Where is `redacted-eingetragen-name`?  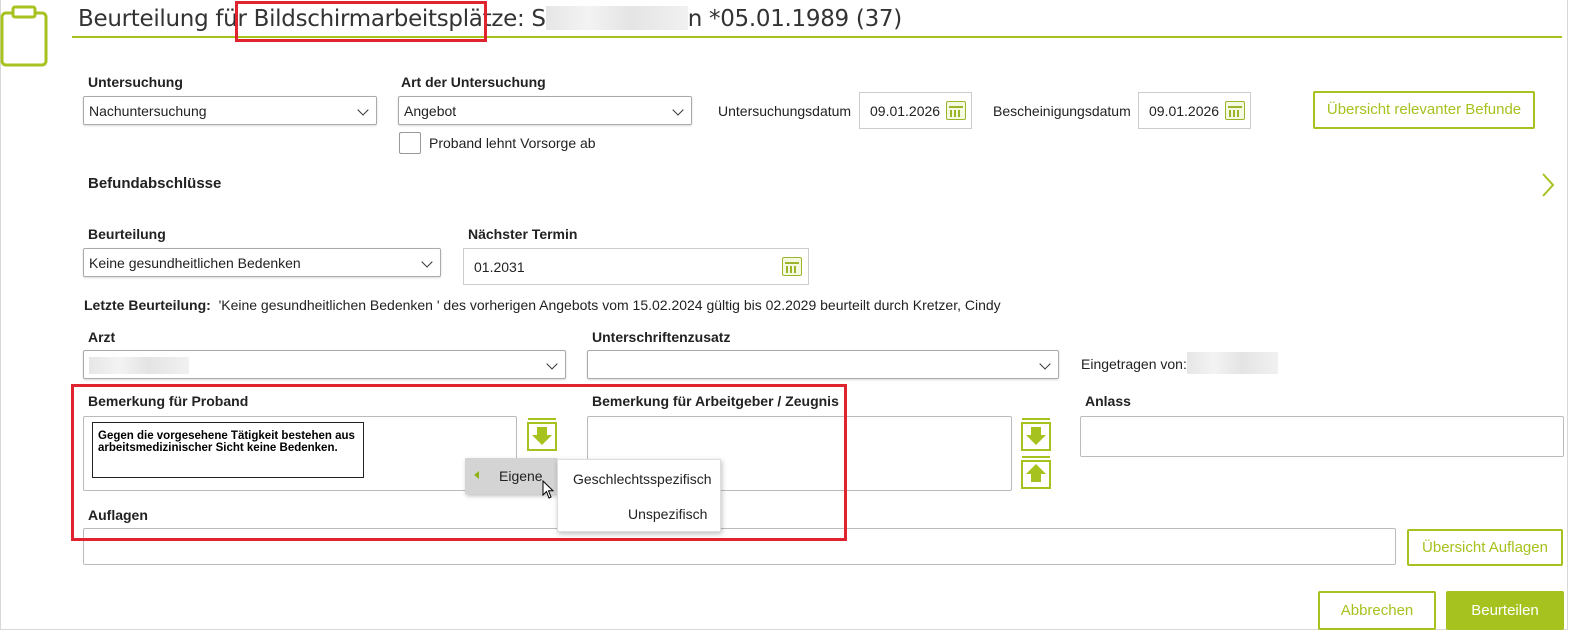
redacted-eingetragen-name is located at coordinates (1232, 363).